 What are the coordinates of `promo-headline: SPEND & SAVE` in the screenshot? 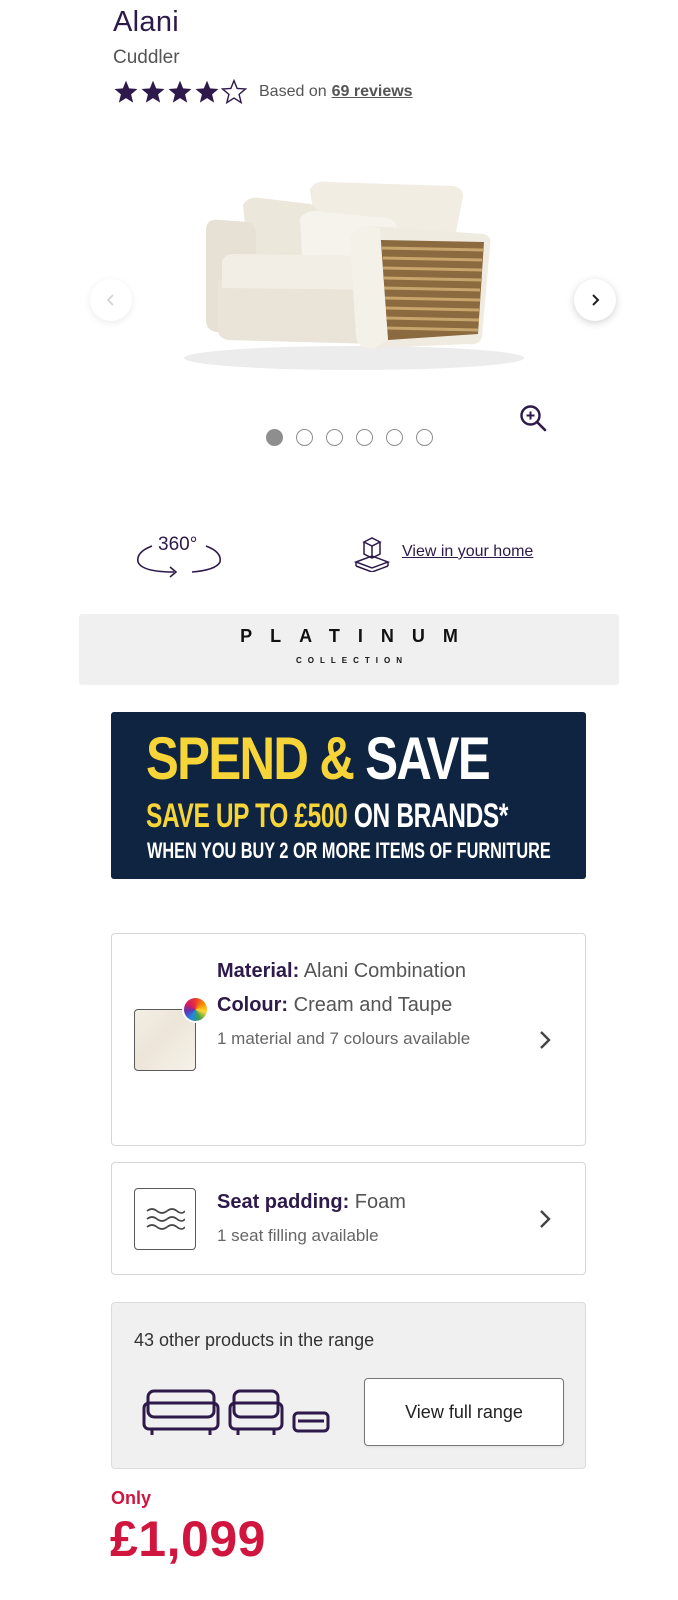 It's located at (318, 758).